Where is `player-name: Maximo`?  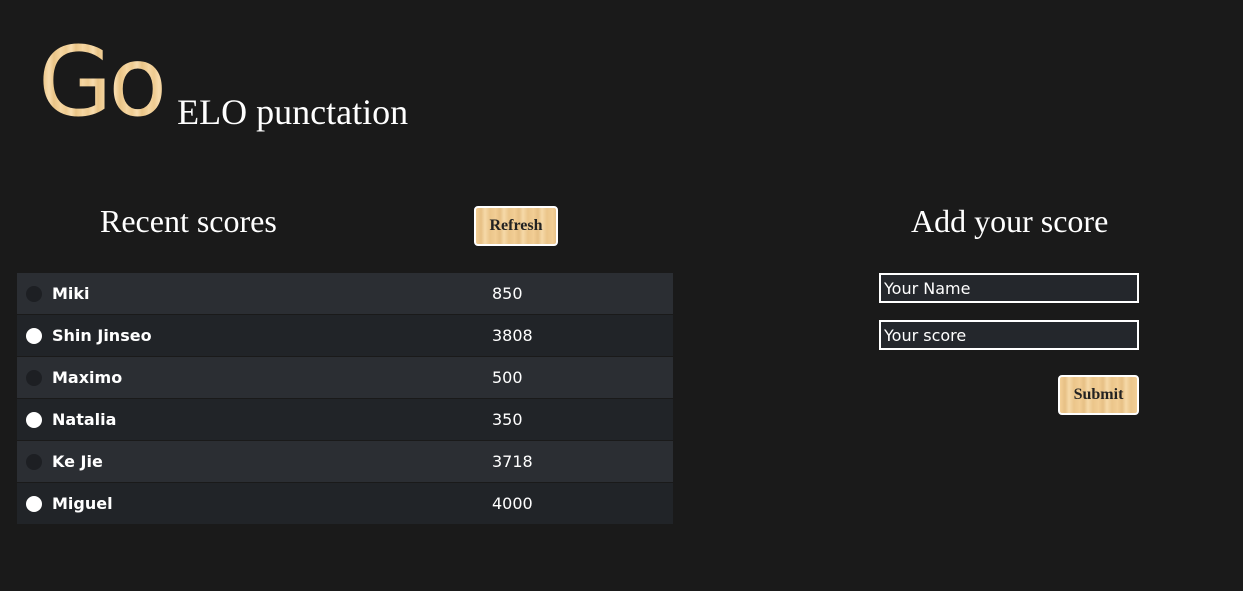
player-name: Maximo is located at coordinates (87, 377).